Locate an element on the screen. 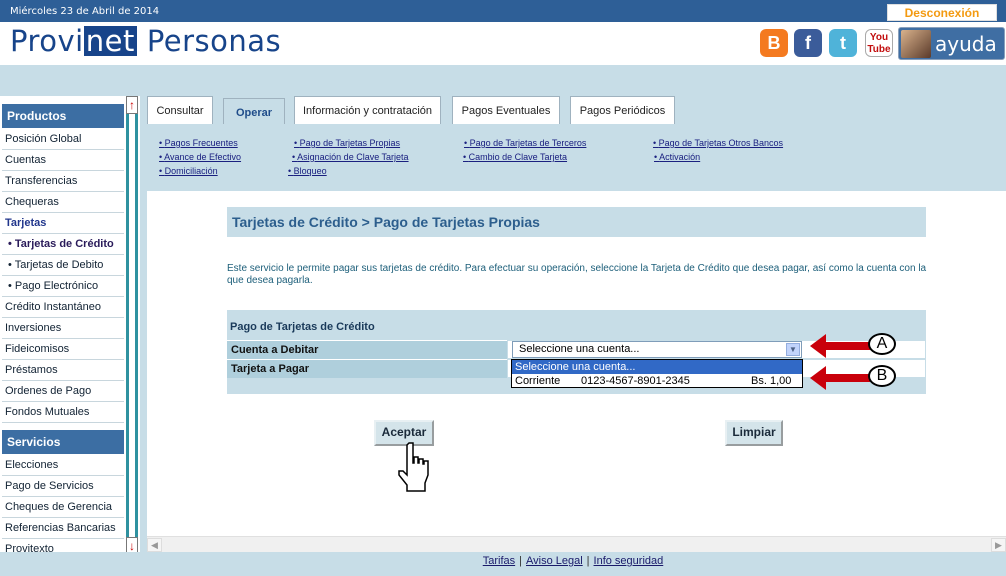  link-cambio-clave: Cambio de Clave Tarjeta is located at coordinates (515, 157).